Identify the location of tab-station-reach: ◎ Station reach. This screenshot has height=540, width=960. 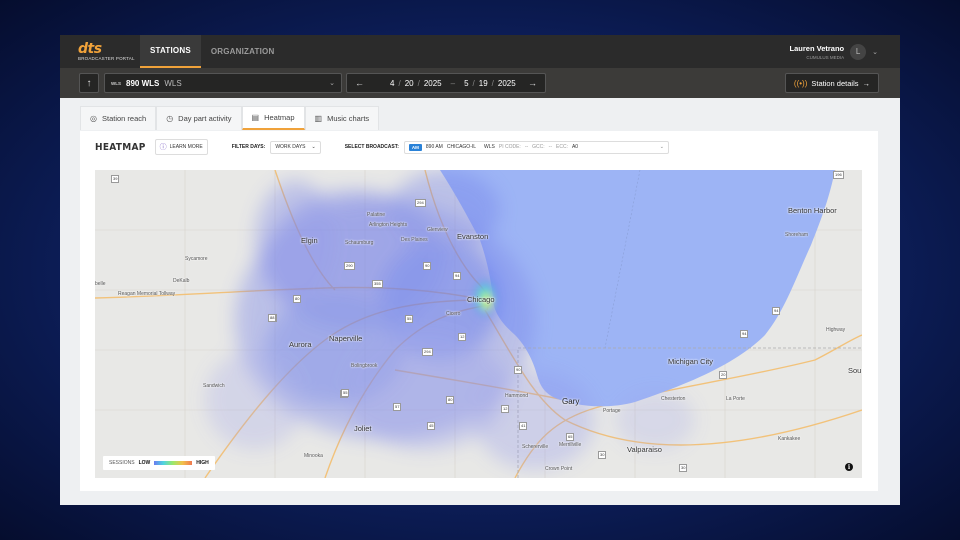
(118, 118).